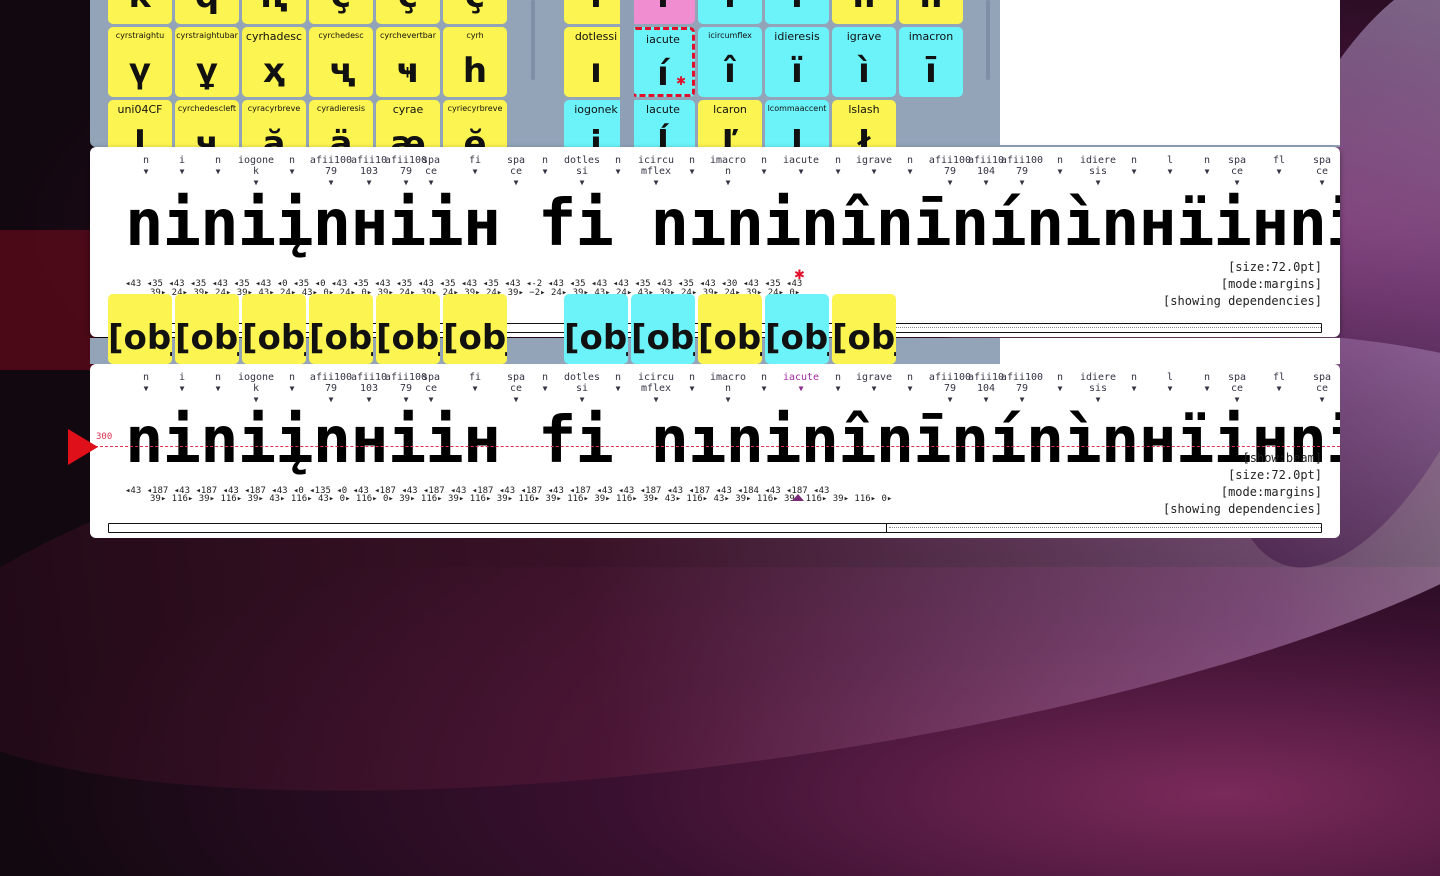  I want to click on glyph-cell-name: iogonek, so click(596, 109).